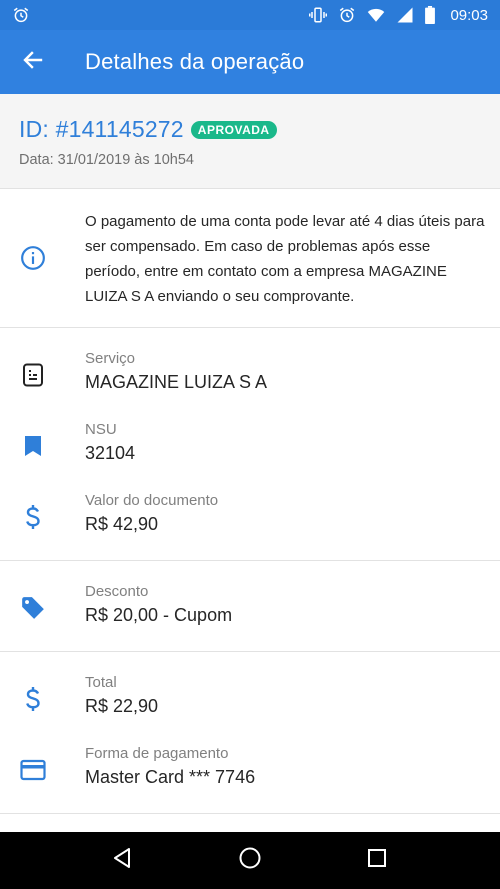 Image resolution: width=500 pixels, height=889 pixels. What do you see at coordinates (430, 15) in the screenshot?
I see `battery-icon` at bounding box center [430, 15].